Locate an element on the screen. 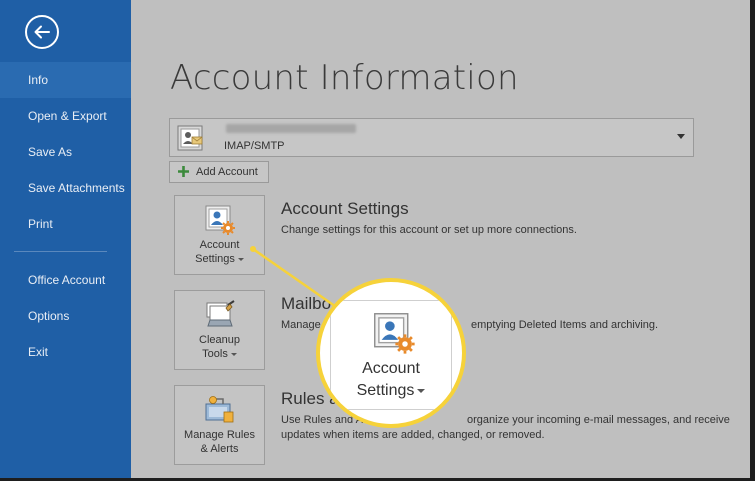 The height and width of the screenshot is (481, 755). zoom-label-2: Settings is located at coordinates (391, 391).